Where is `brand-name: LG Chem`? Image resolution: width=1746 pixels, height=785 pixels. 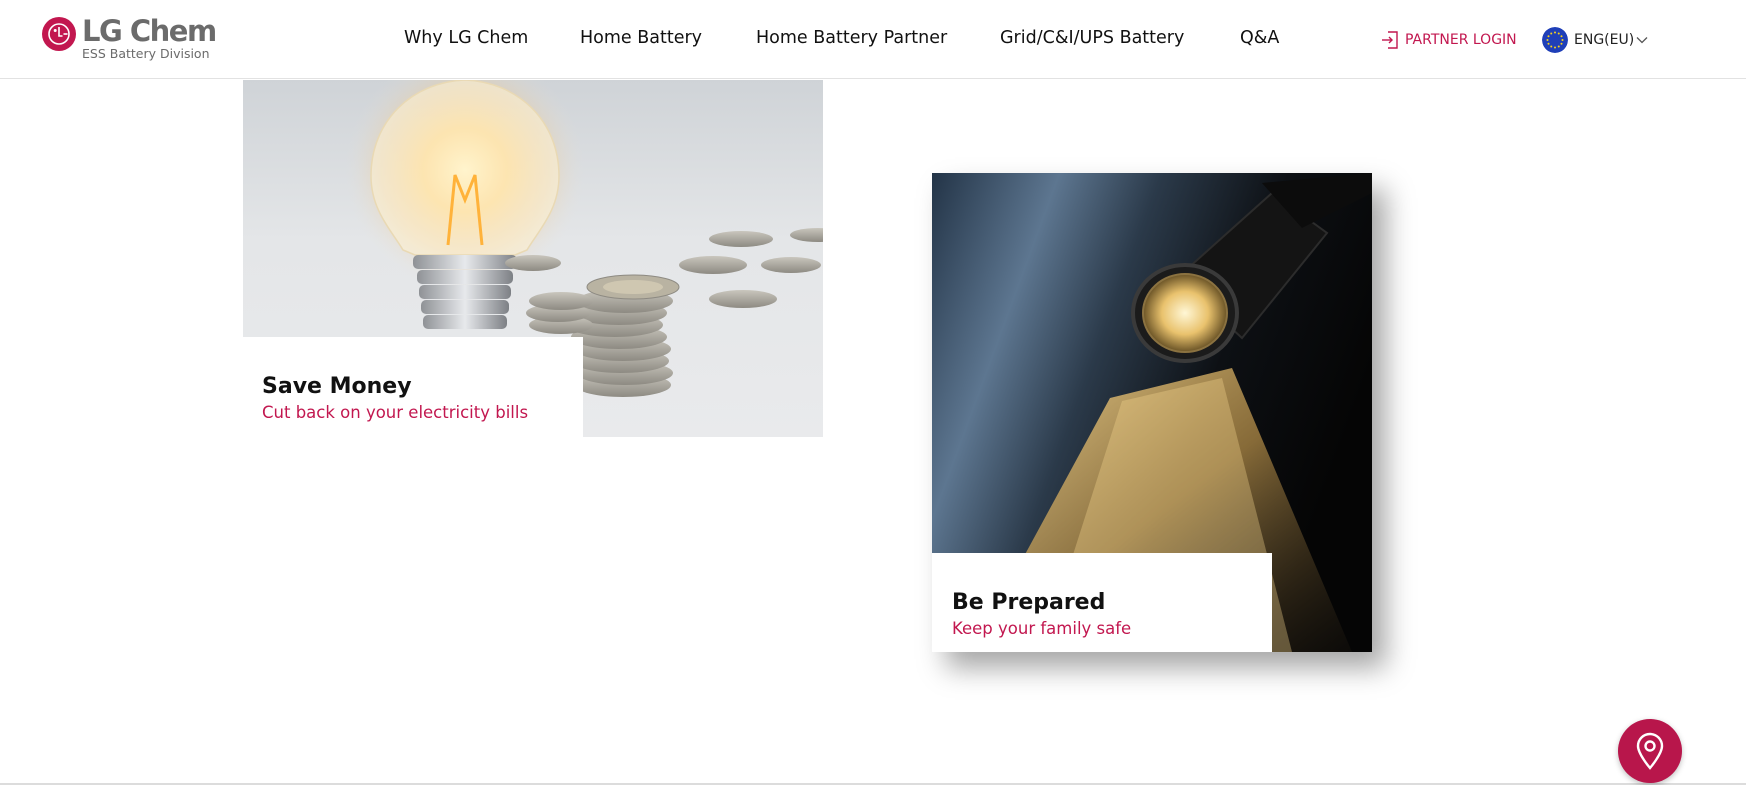 brand-name: LG Chem is located at coordinates (149, 31).